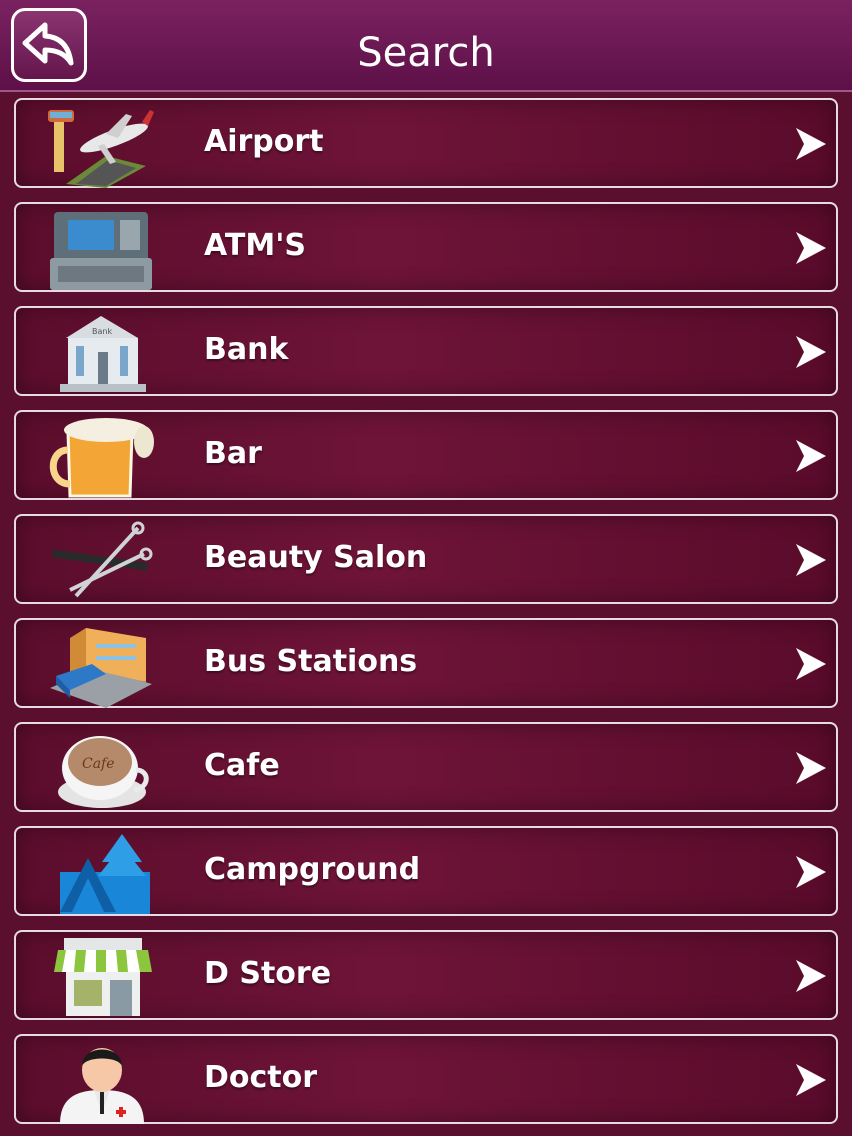 Image resolution: width=852 pixels, height=1136 pixels. Describe the element at coordinates (102, 1086) in the screenshot. I see `doctor-icon` at that location.